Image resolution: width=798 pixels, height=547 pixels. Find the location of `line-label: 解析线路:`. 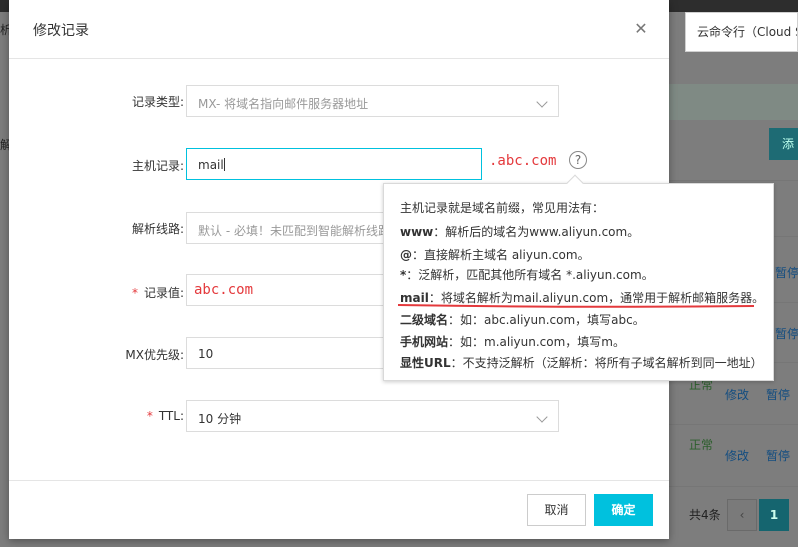

line-label: 解析线路: is located at coordinates (157, 229).